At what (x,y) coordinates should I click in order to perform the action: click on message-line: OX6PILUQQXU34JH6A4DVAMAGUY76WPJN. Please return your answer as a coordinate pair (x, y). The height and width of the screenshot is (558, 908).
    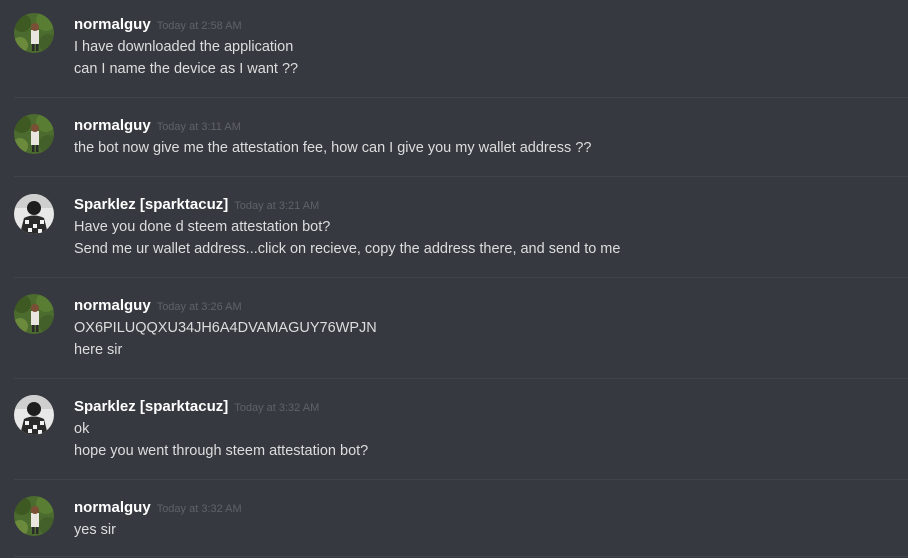
    Looking at the image, I should click on (225, 328).